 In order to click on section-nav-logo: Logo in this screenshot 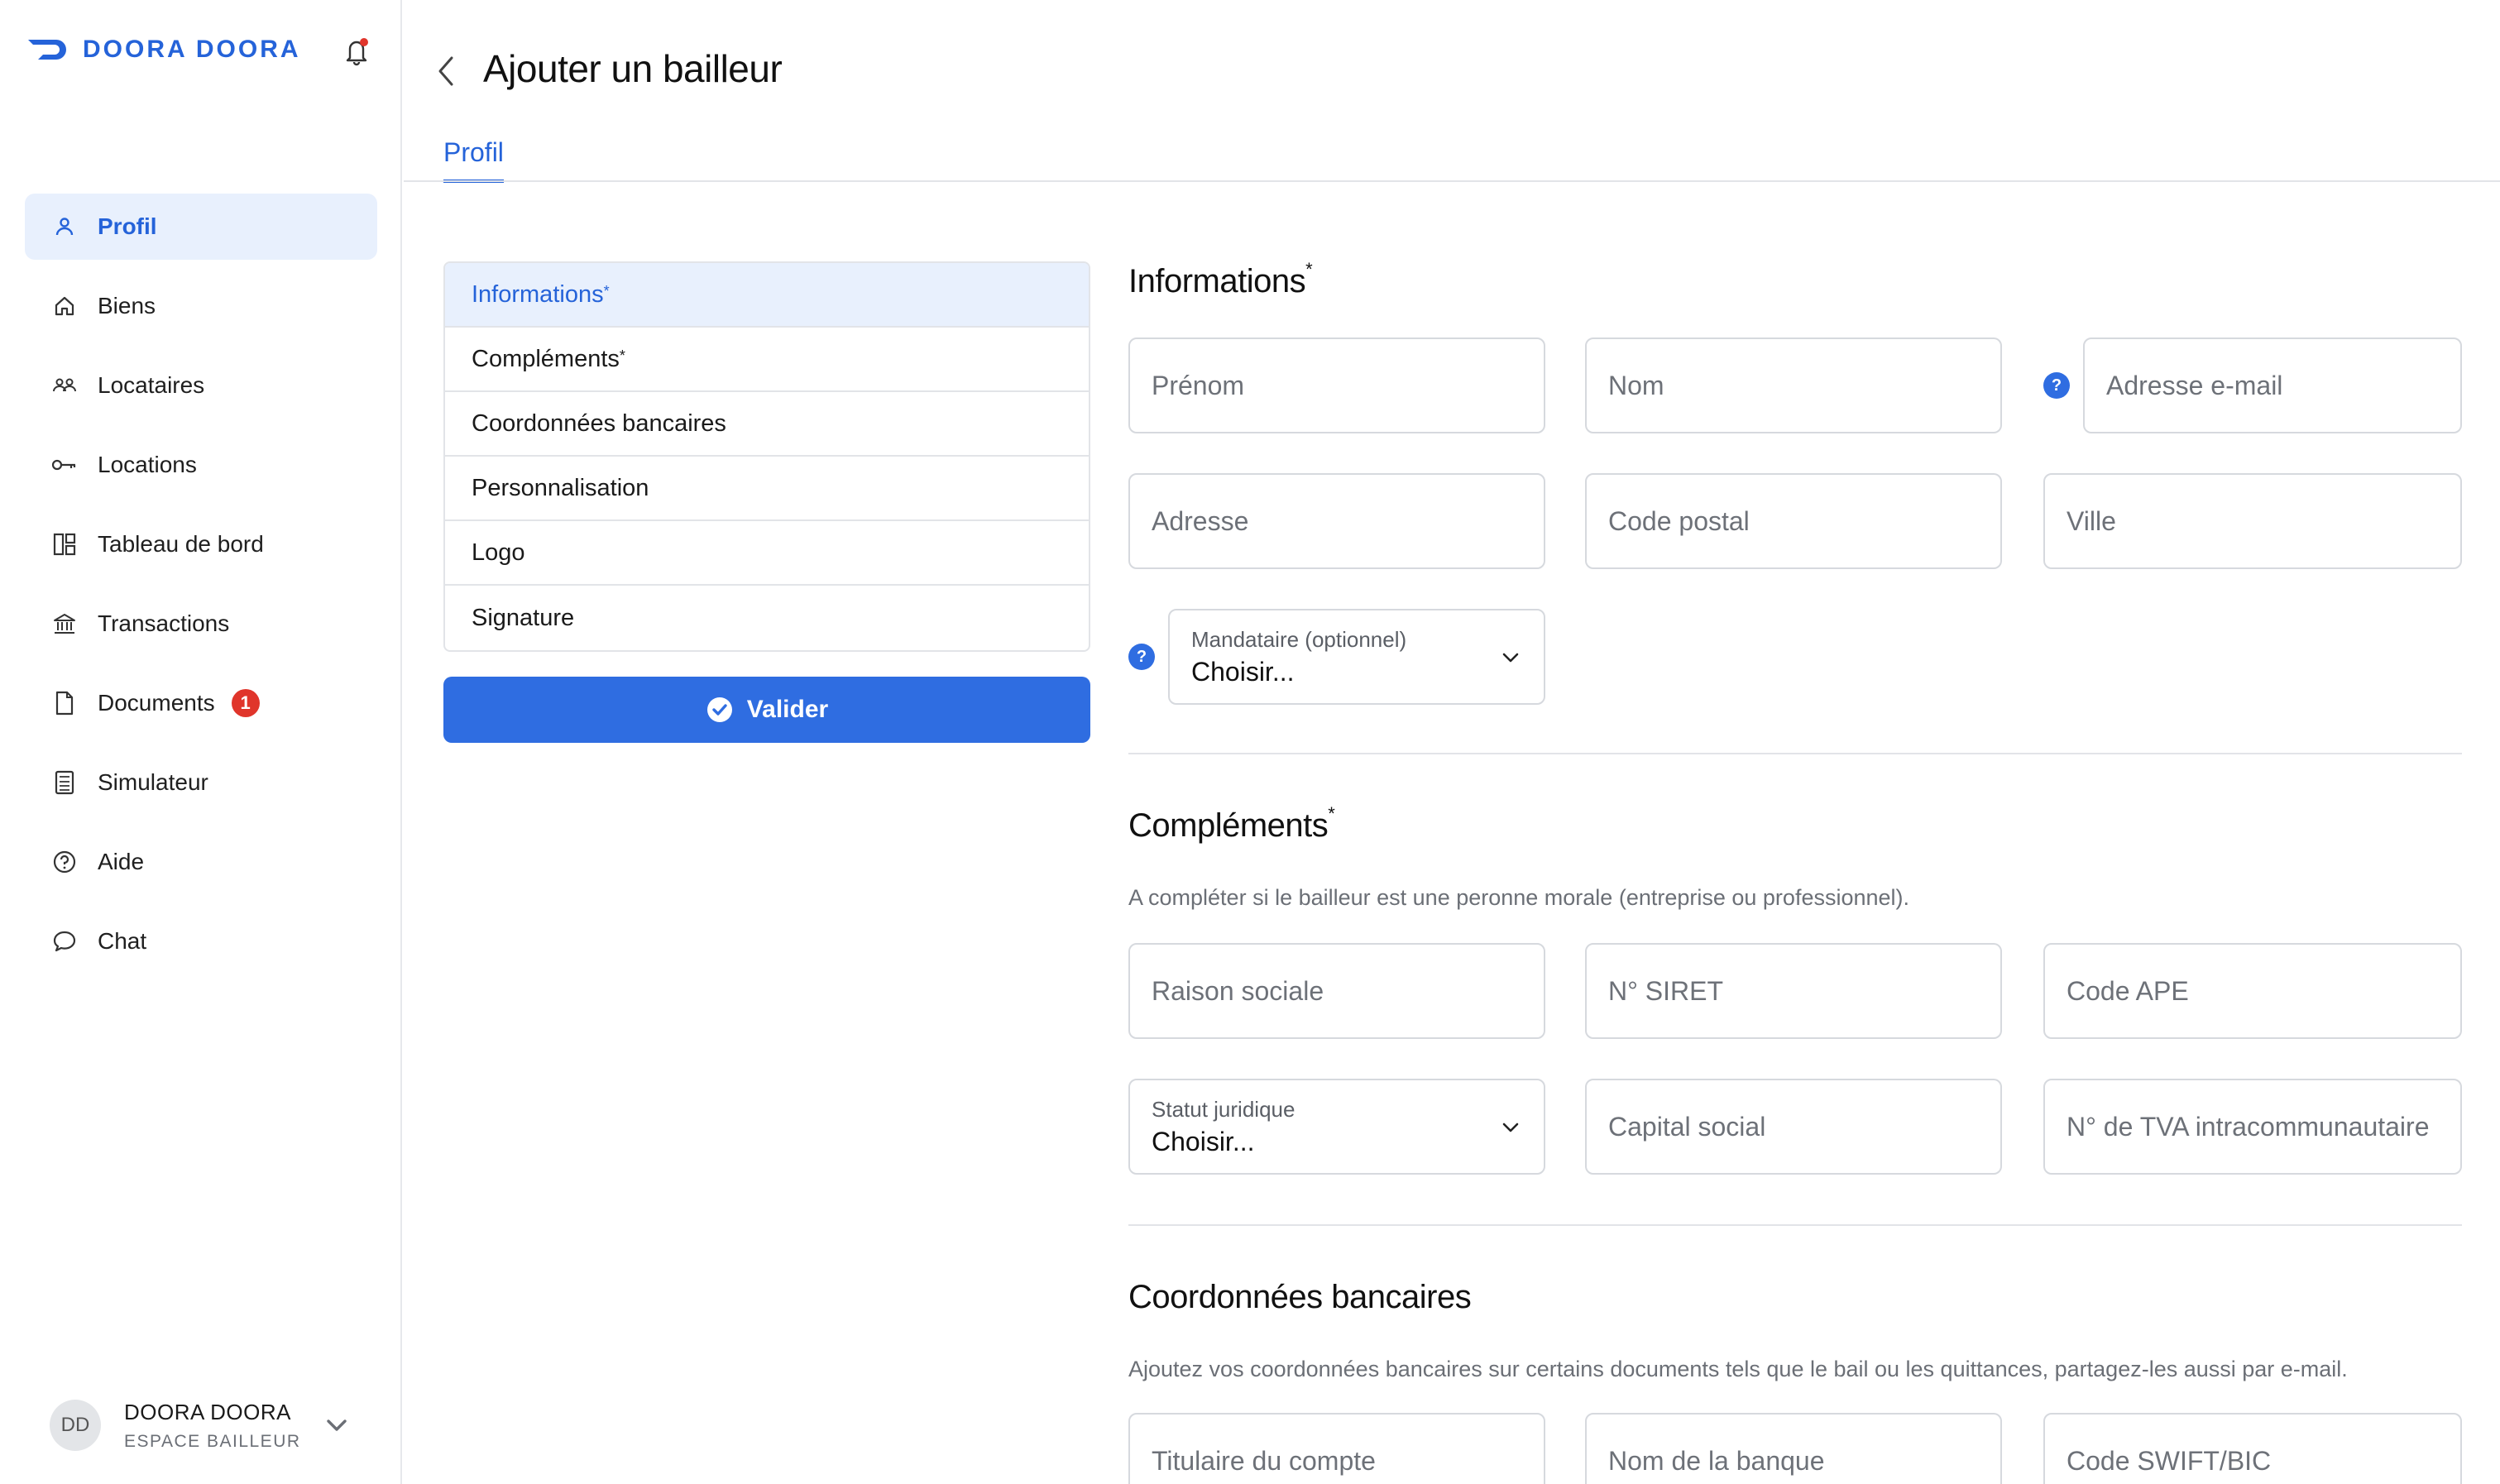, I will do `click(767, 553)`.